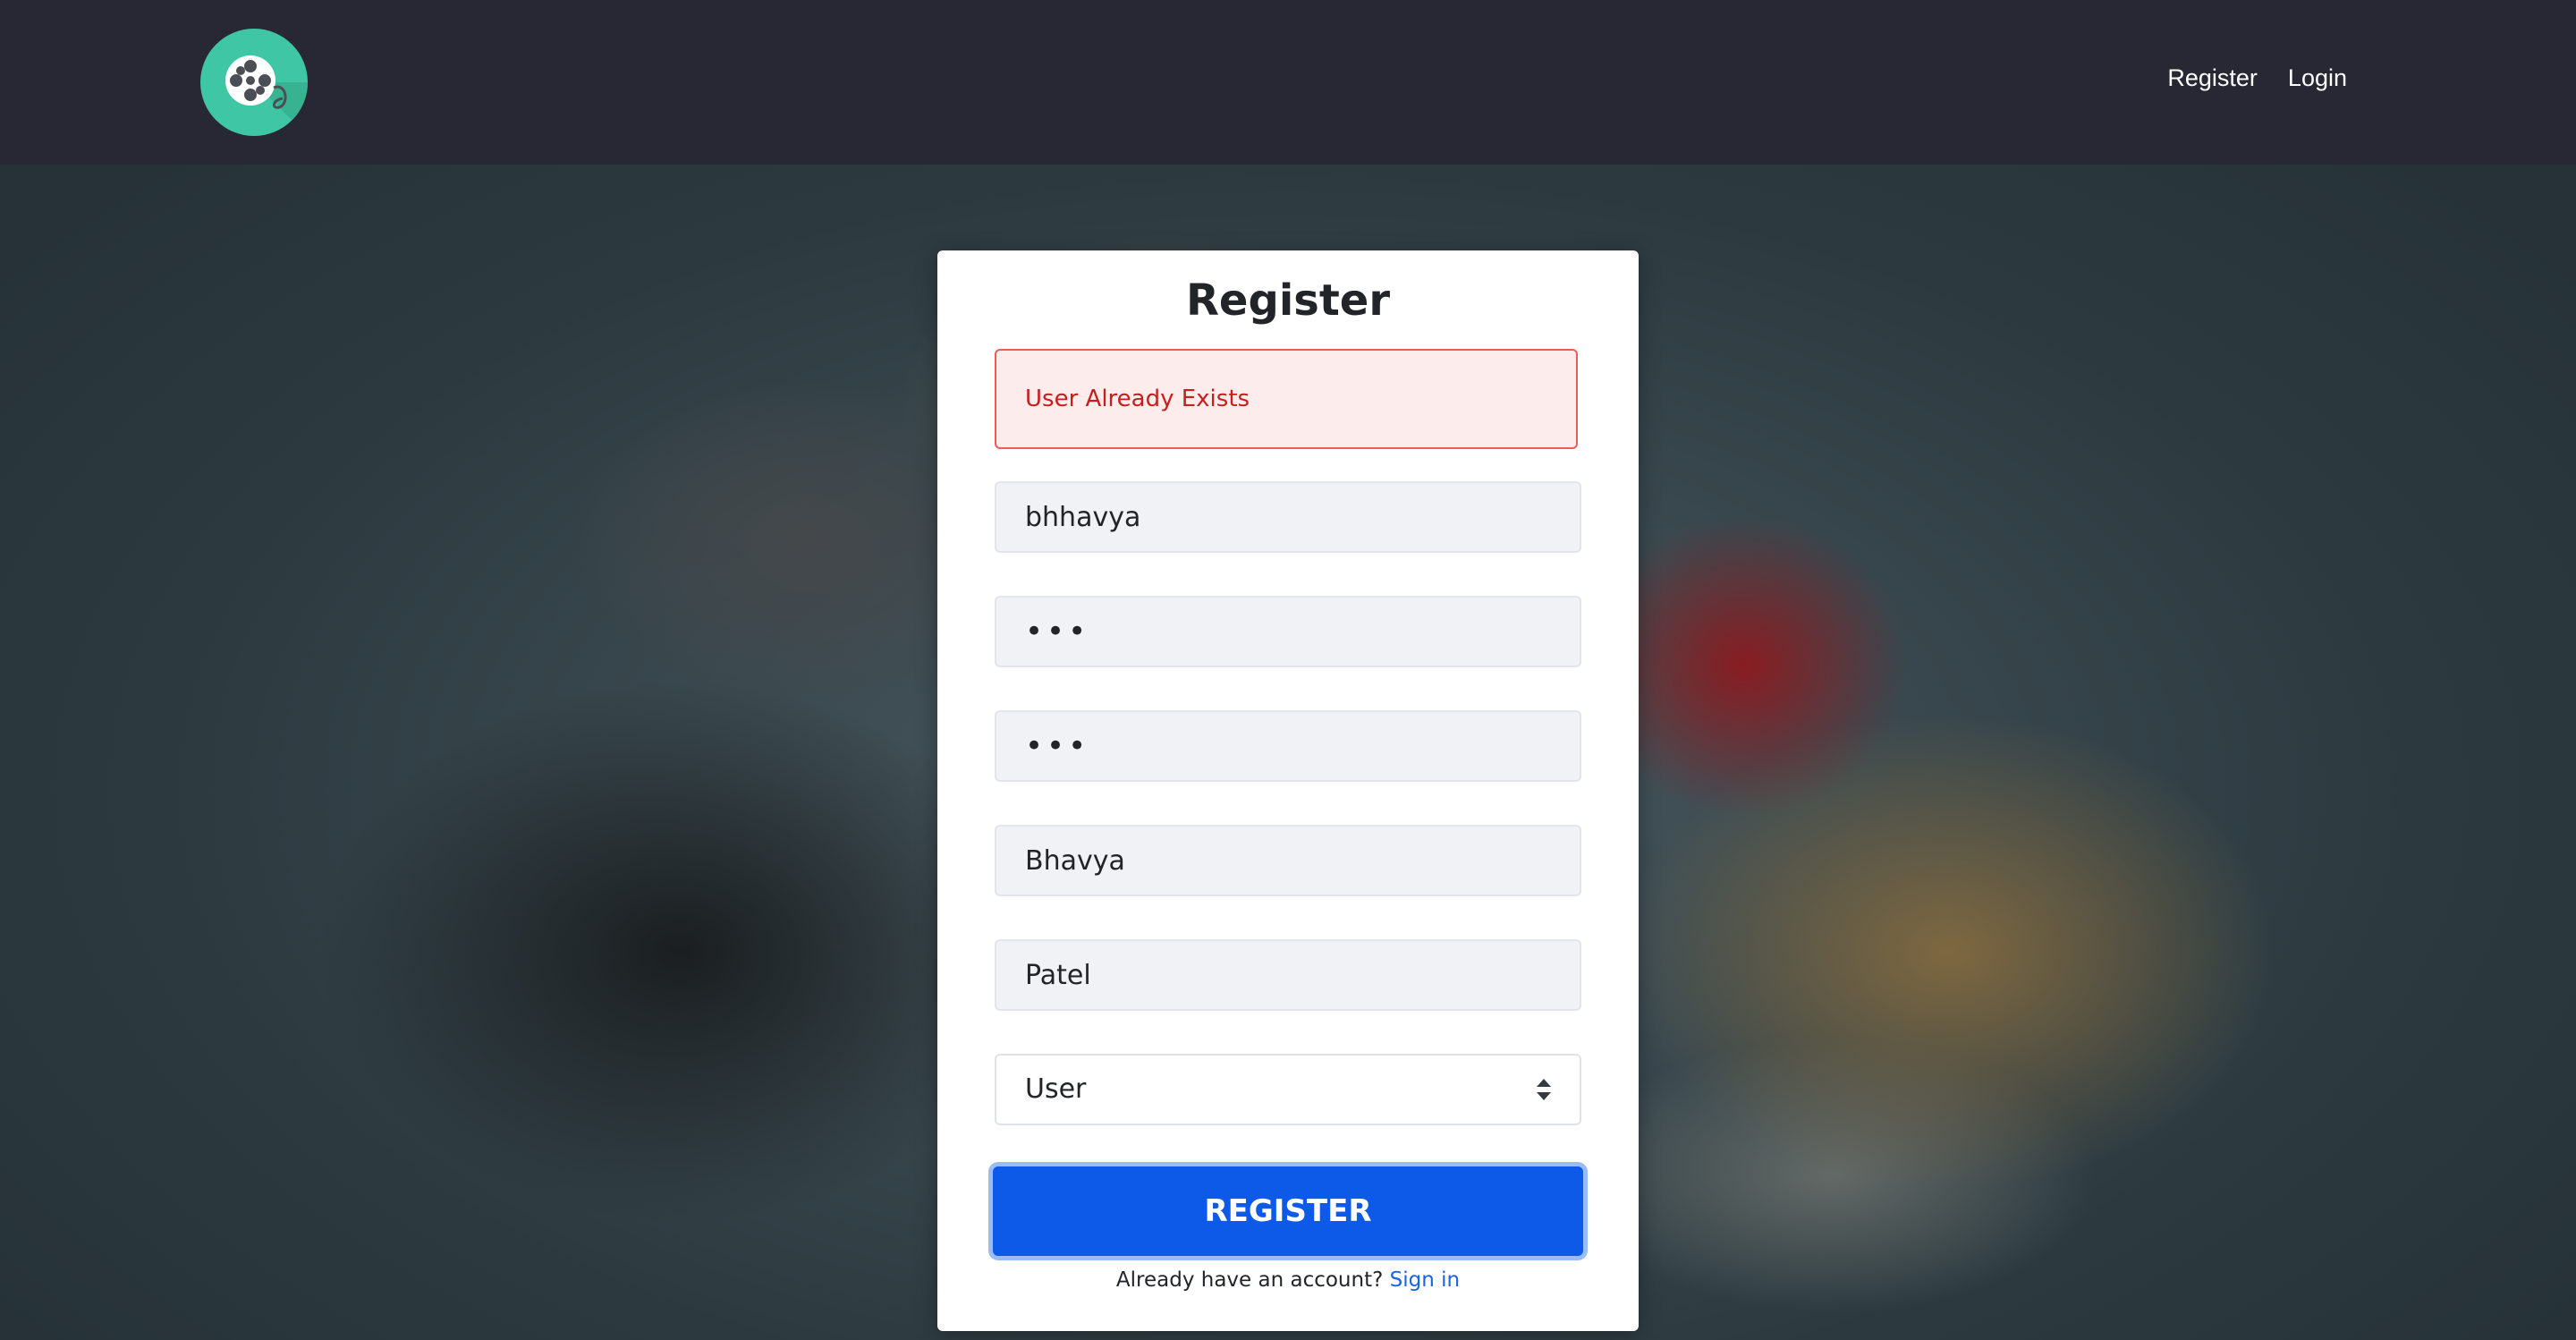  What do you see at coordinates (1288, 301) in the screenshot?
I see `page-title: Register` at bounding box center [1288, 301].